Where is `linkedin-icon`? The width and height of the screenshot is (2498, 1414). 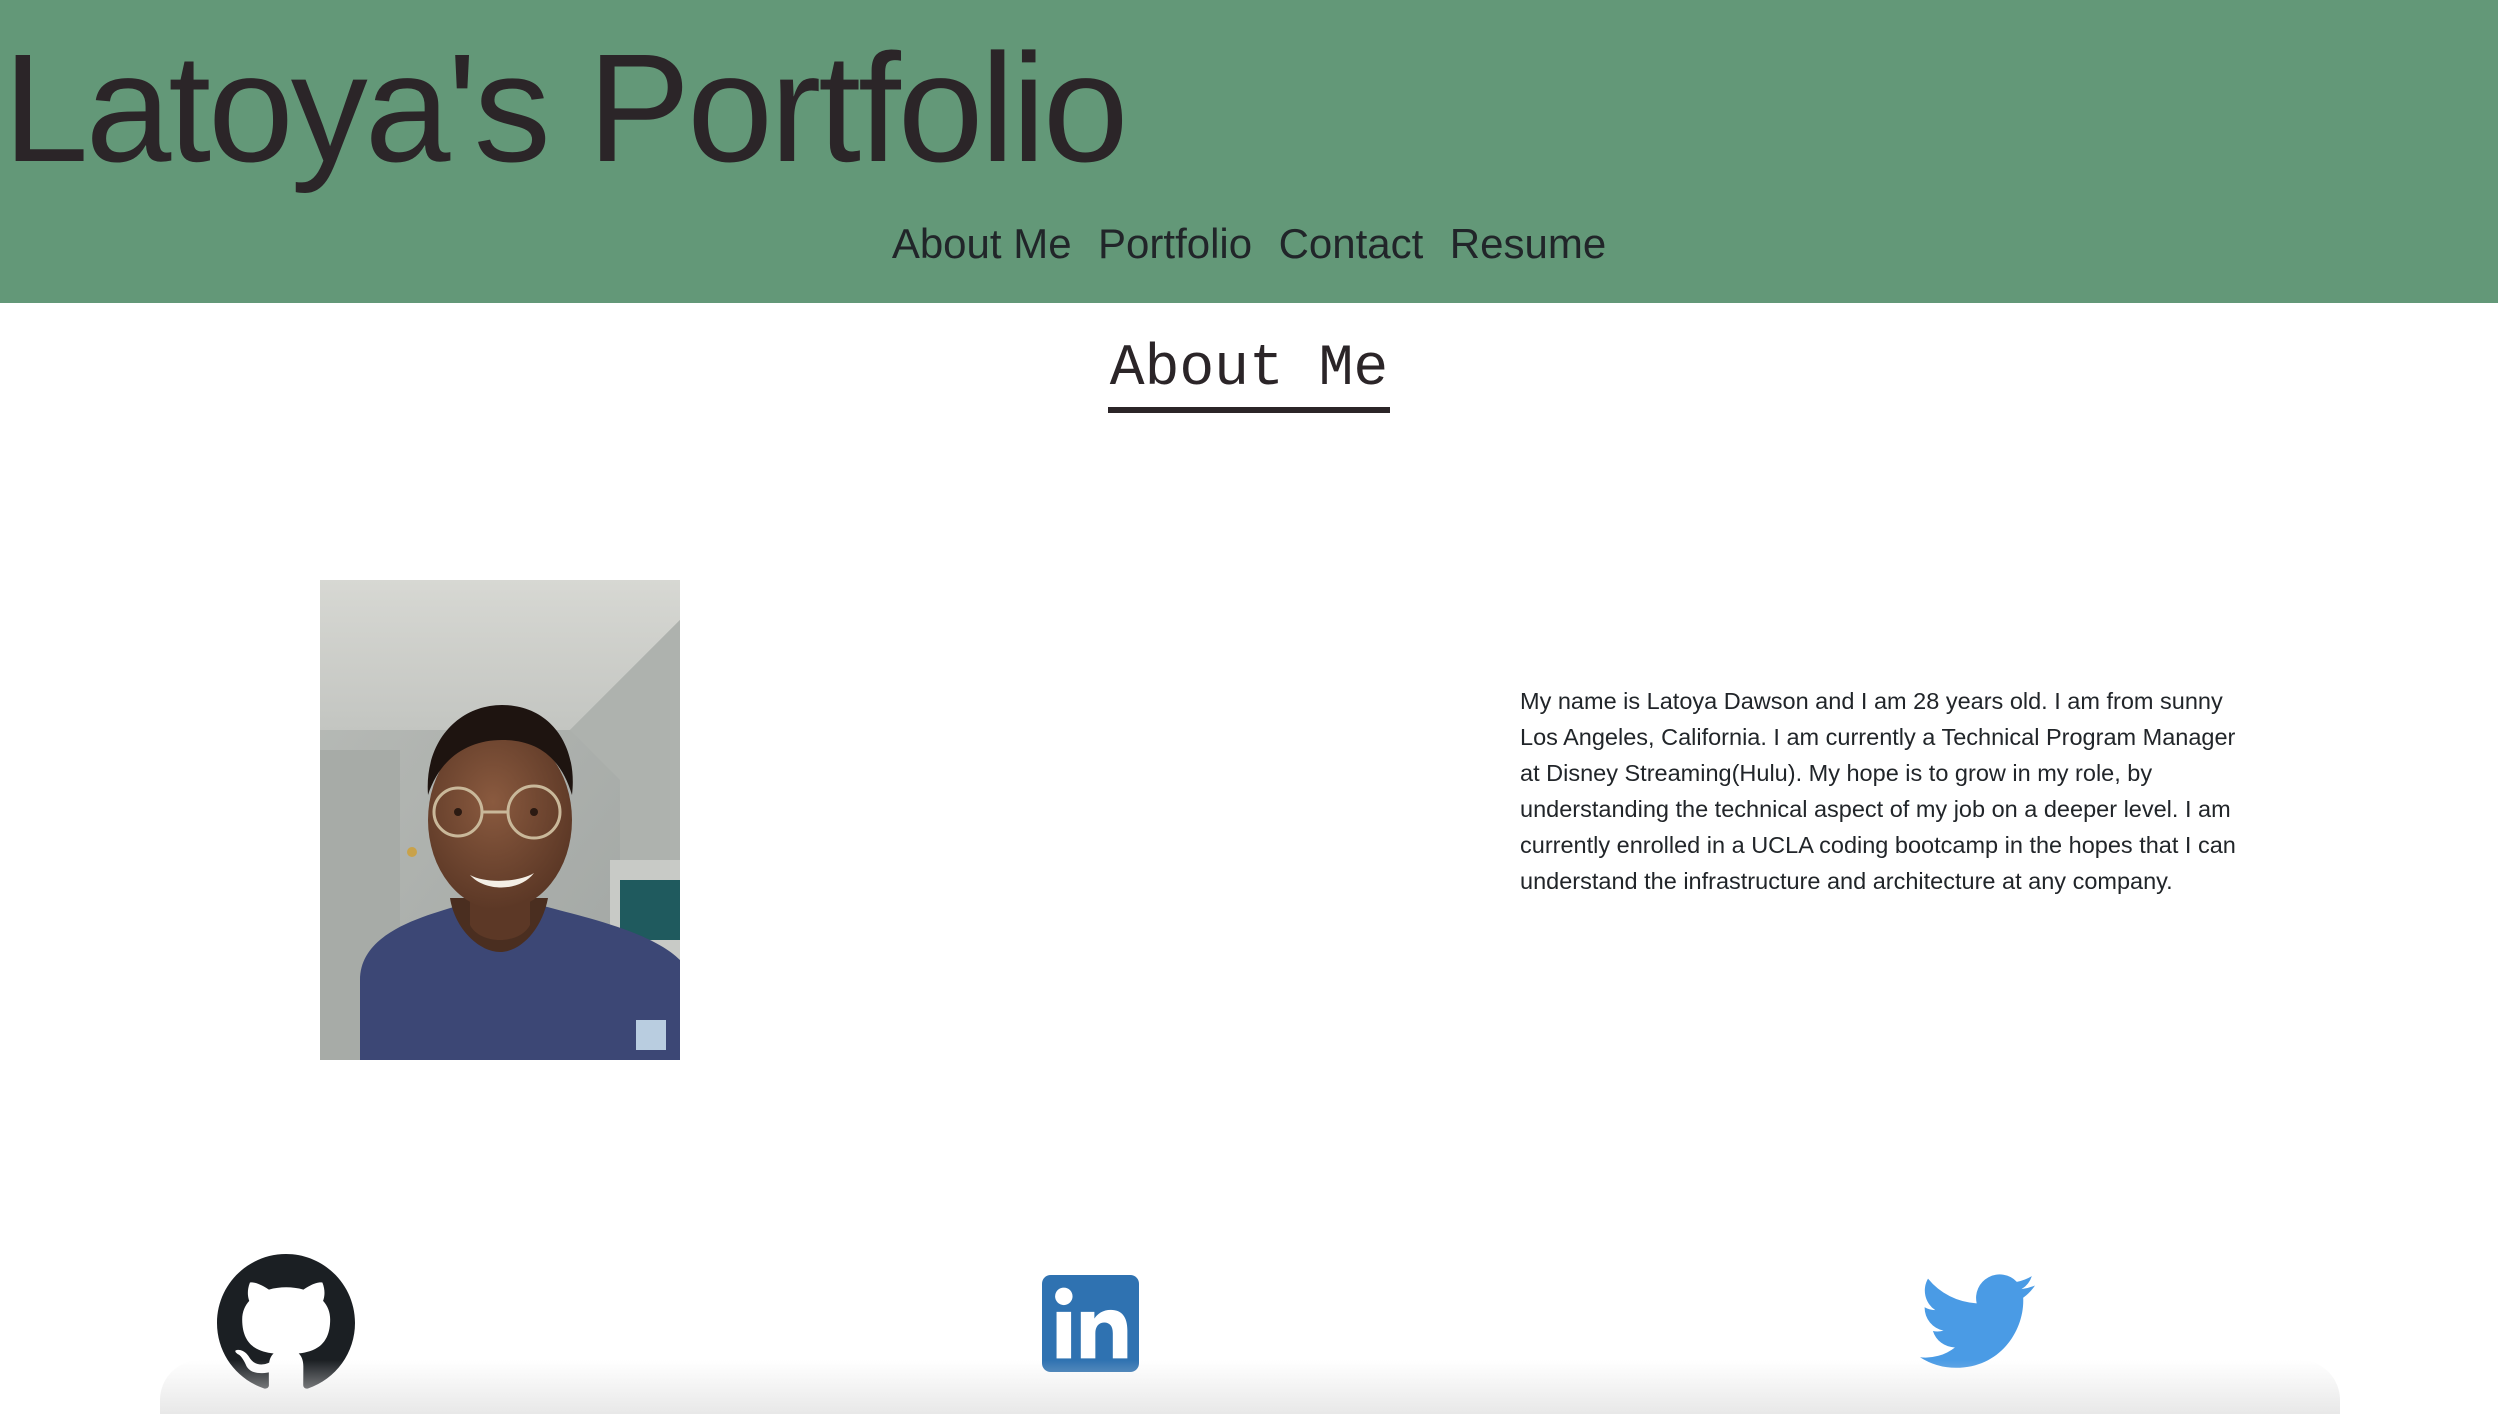
linkedin-icon is located at coordinates (1090, 1323).